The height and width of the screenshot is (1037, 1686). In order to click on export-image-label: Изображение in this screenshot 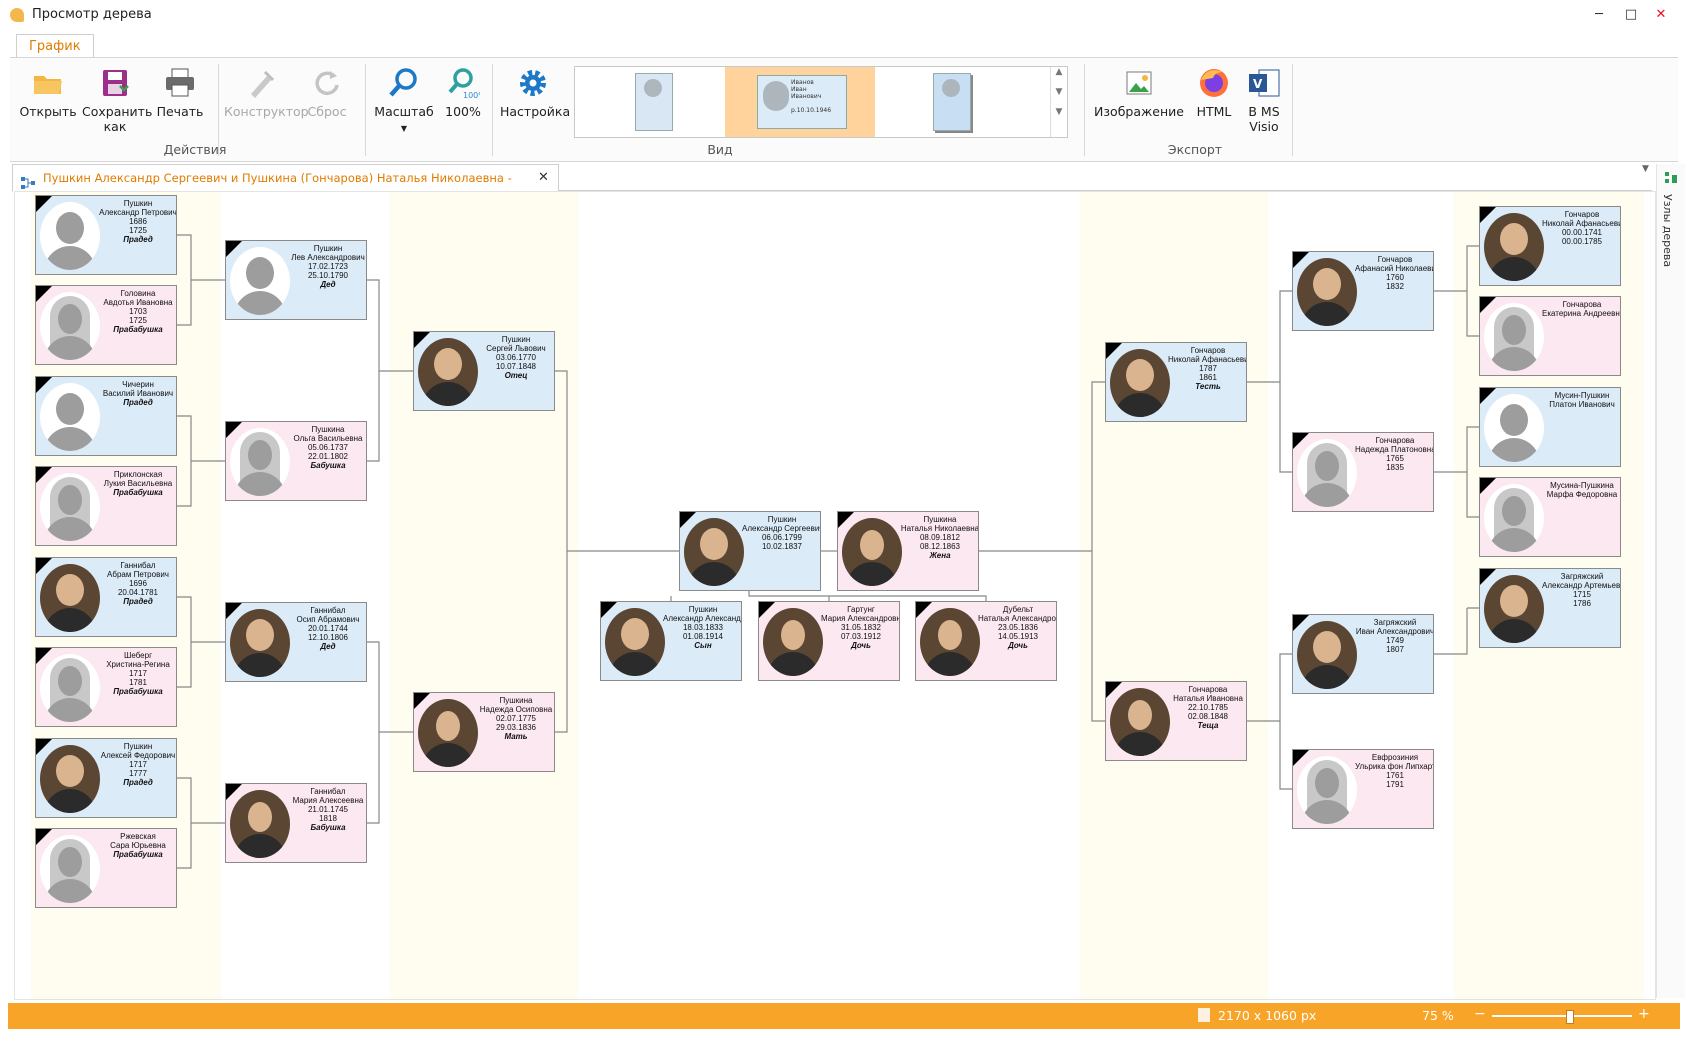, I will do `click(1139, 111)`.